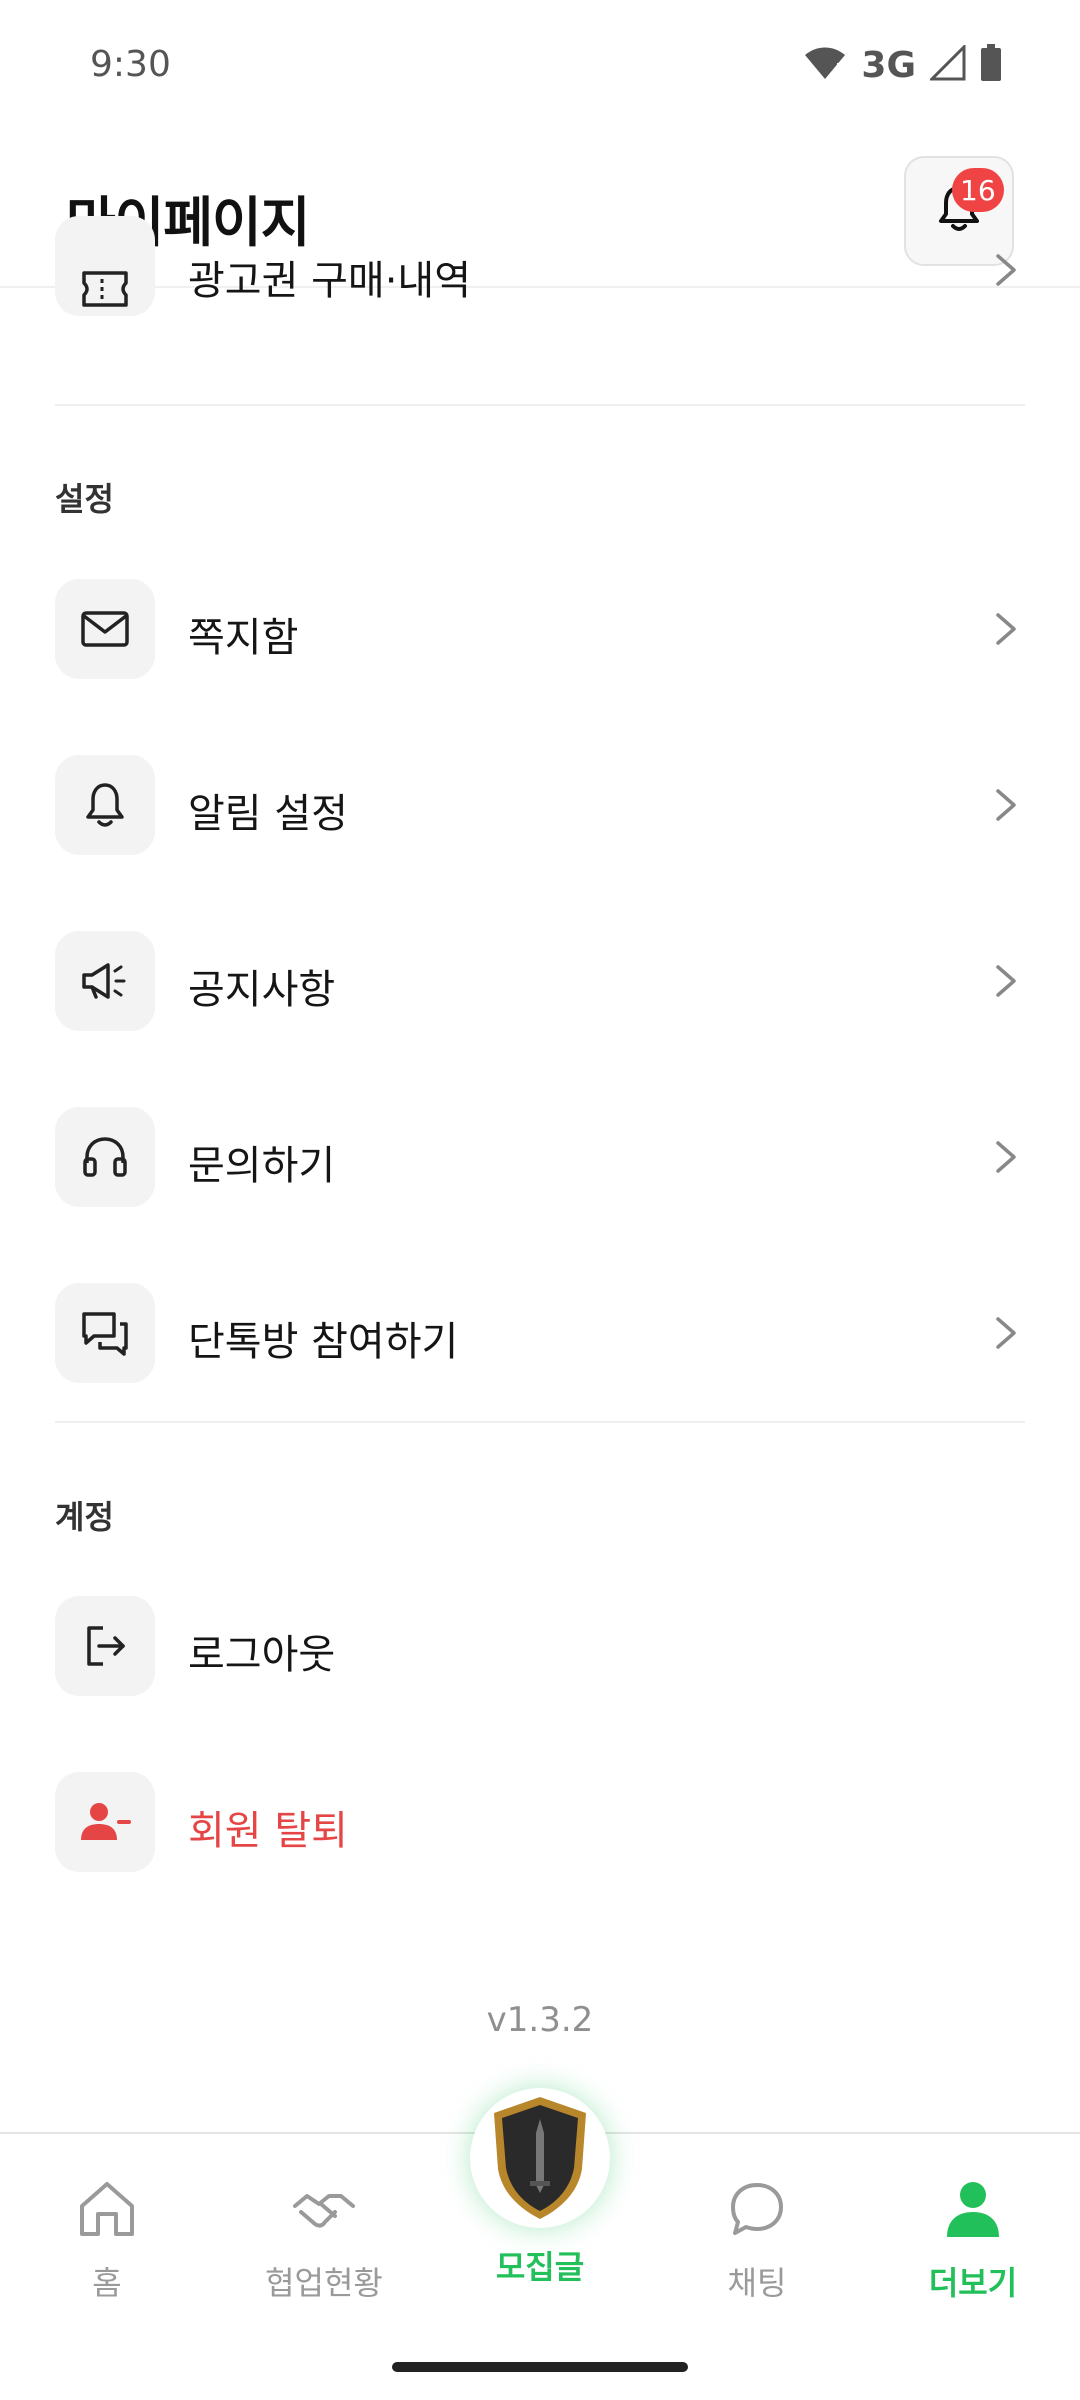  I want to click on nav-collaboration: 협업현황, so click(324, 2239).